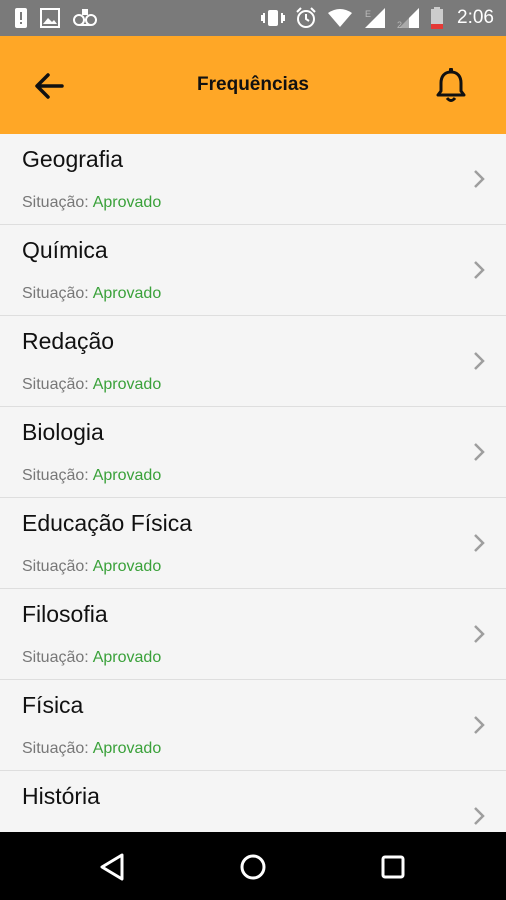 The width and height of the screenshot is (506, 900). I want to click on subject-title: História, so click(61, 796).